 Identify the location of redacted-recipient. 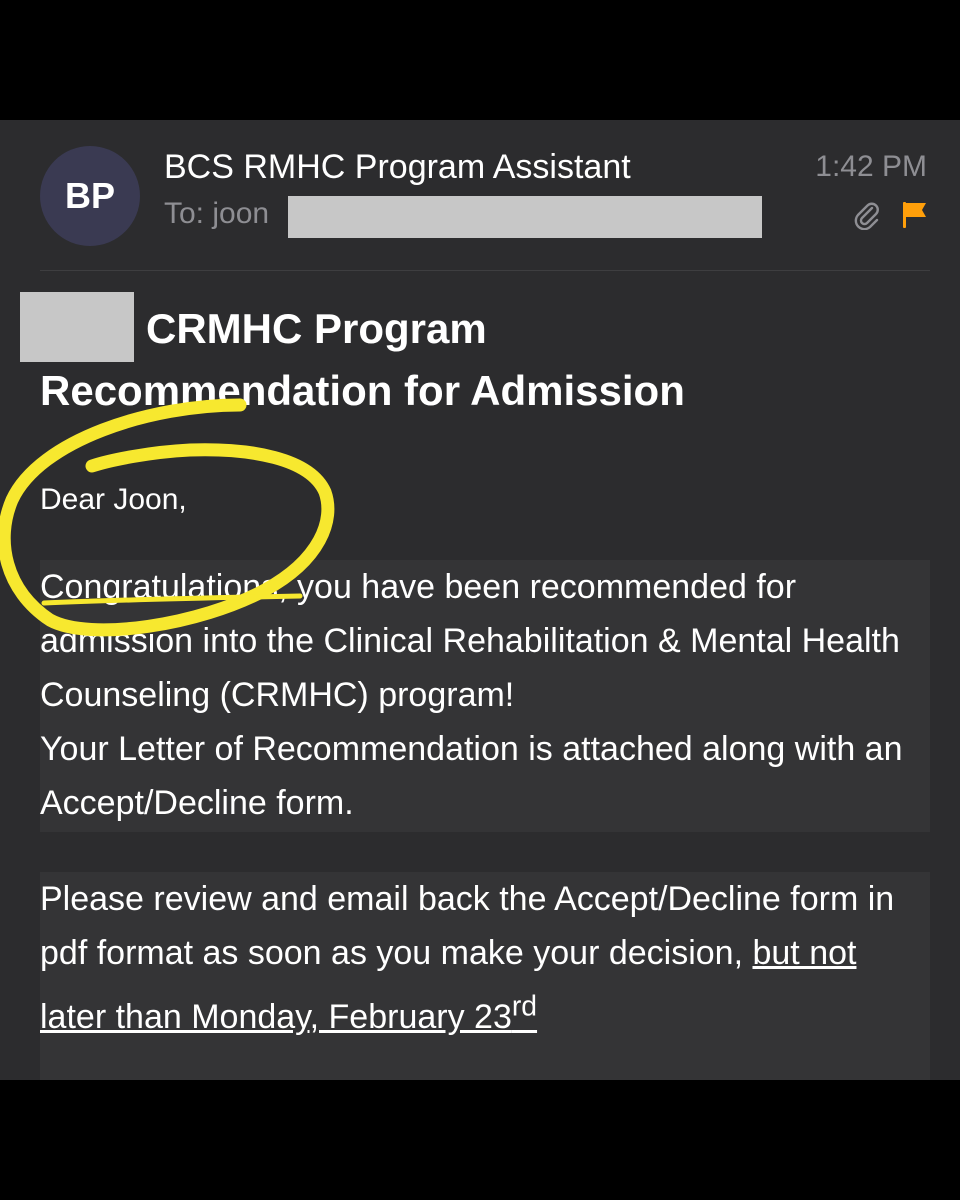
(525, 217).